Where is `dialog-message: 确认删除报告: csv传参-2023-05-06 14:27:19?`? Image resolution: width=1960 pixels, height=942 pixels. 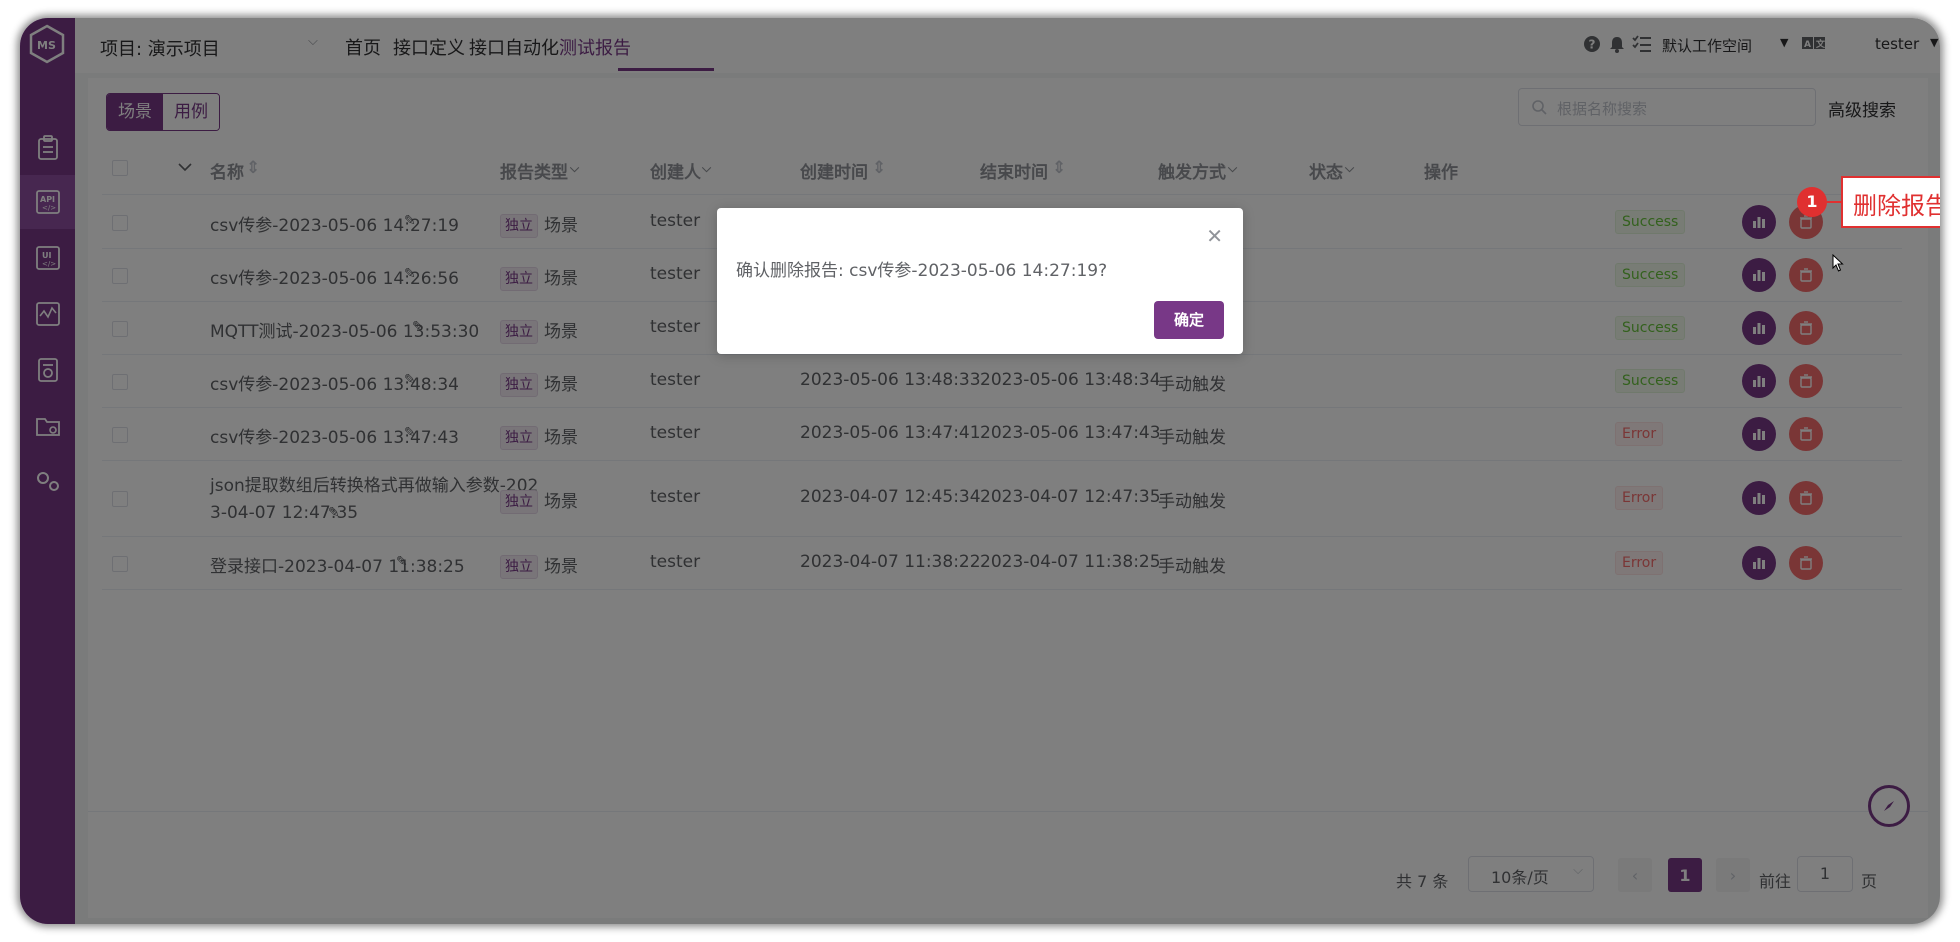 dialog-message: 确认删除报告: csv传参-2023-05-06 14:27:19? is located at coordinates (922, 271).